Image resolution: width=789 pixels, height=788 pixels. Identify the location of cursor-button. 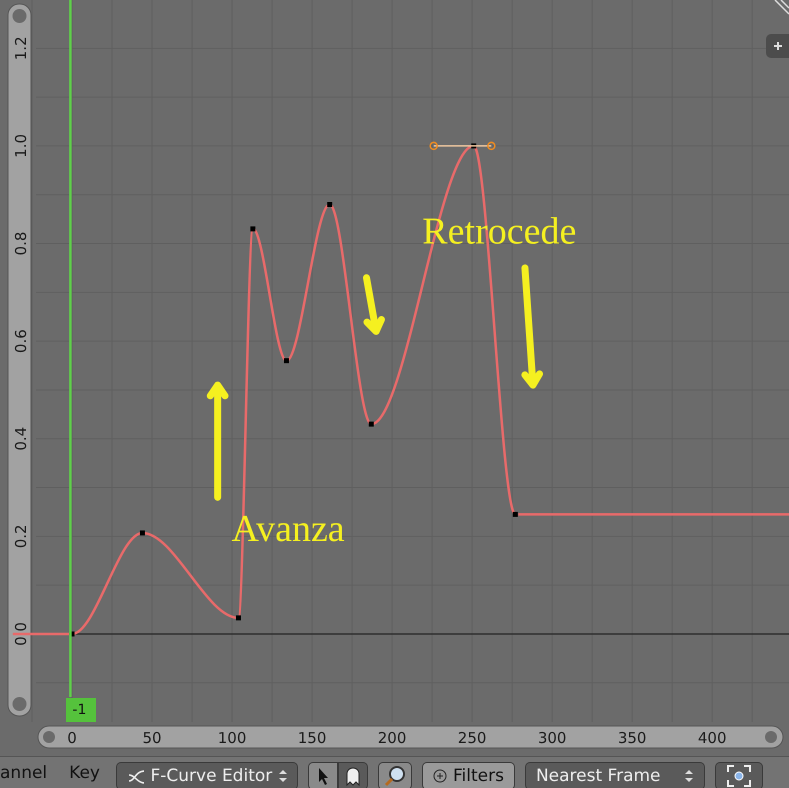
(323, 775).